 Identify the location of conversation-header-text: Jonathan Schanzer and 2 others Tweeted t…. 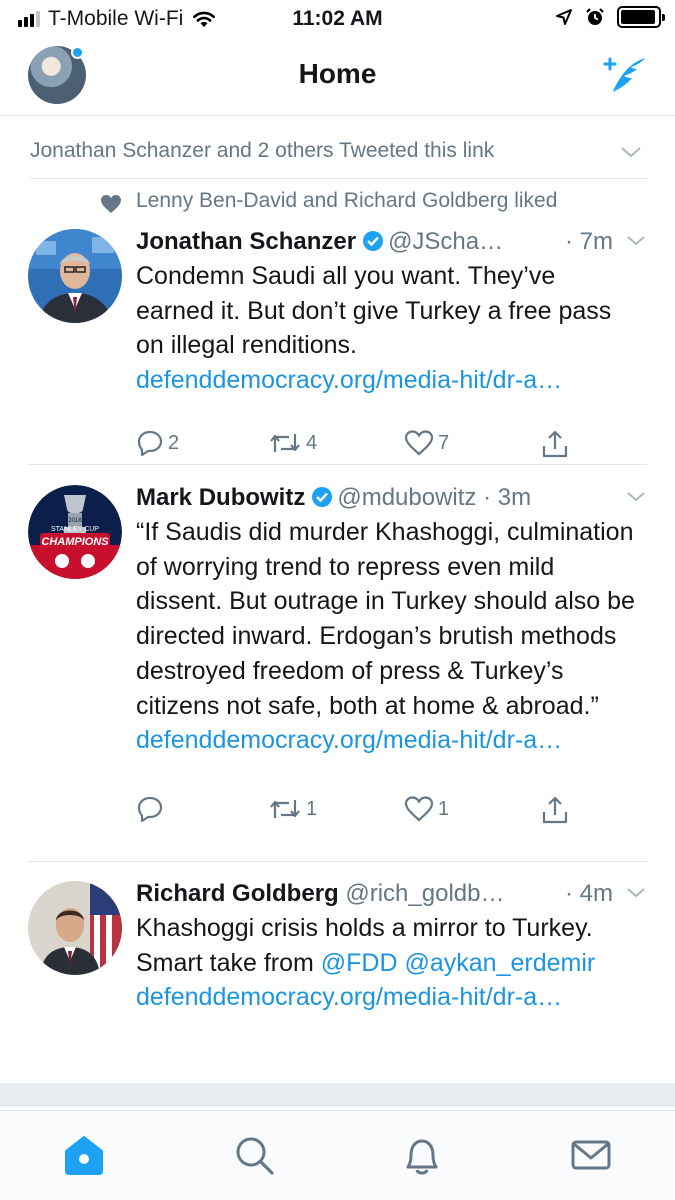
(262, 150).